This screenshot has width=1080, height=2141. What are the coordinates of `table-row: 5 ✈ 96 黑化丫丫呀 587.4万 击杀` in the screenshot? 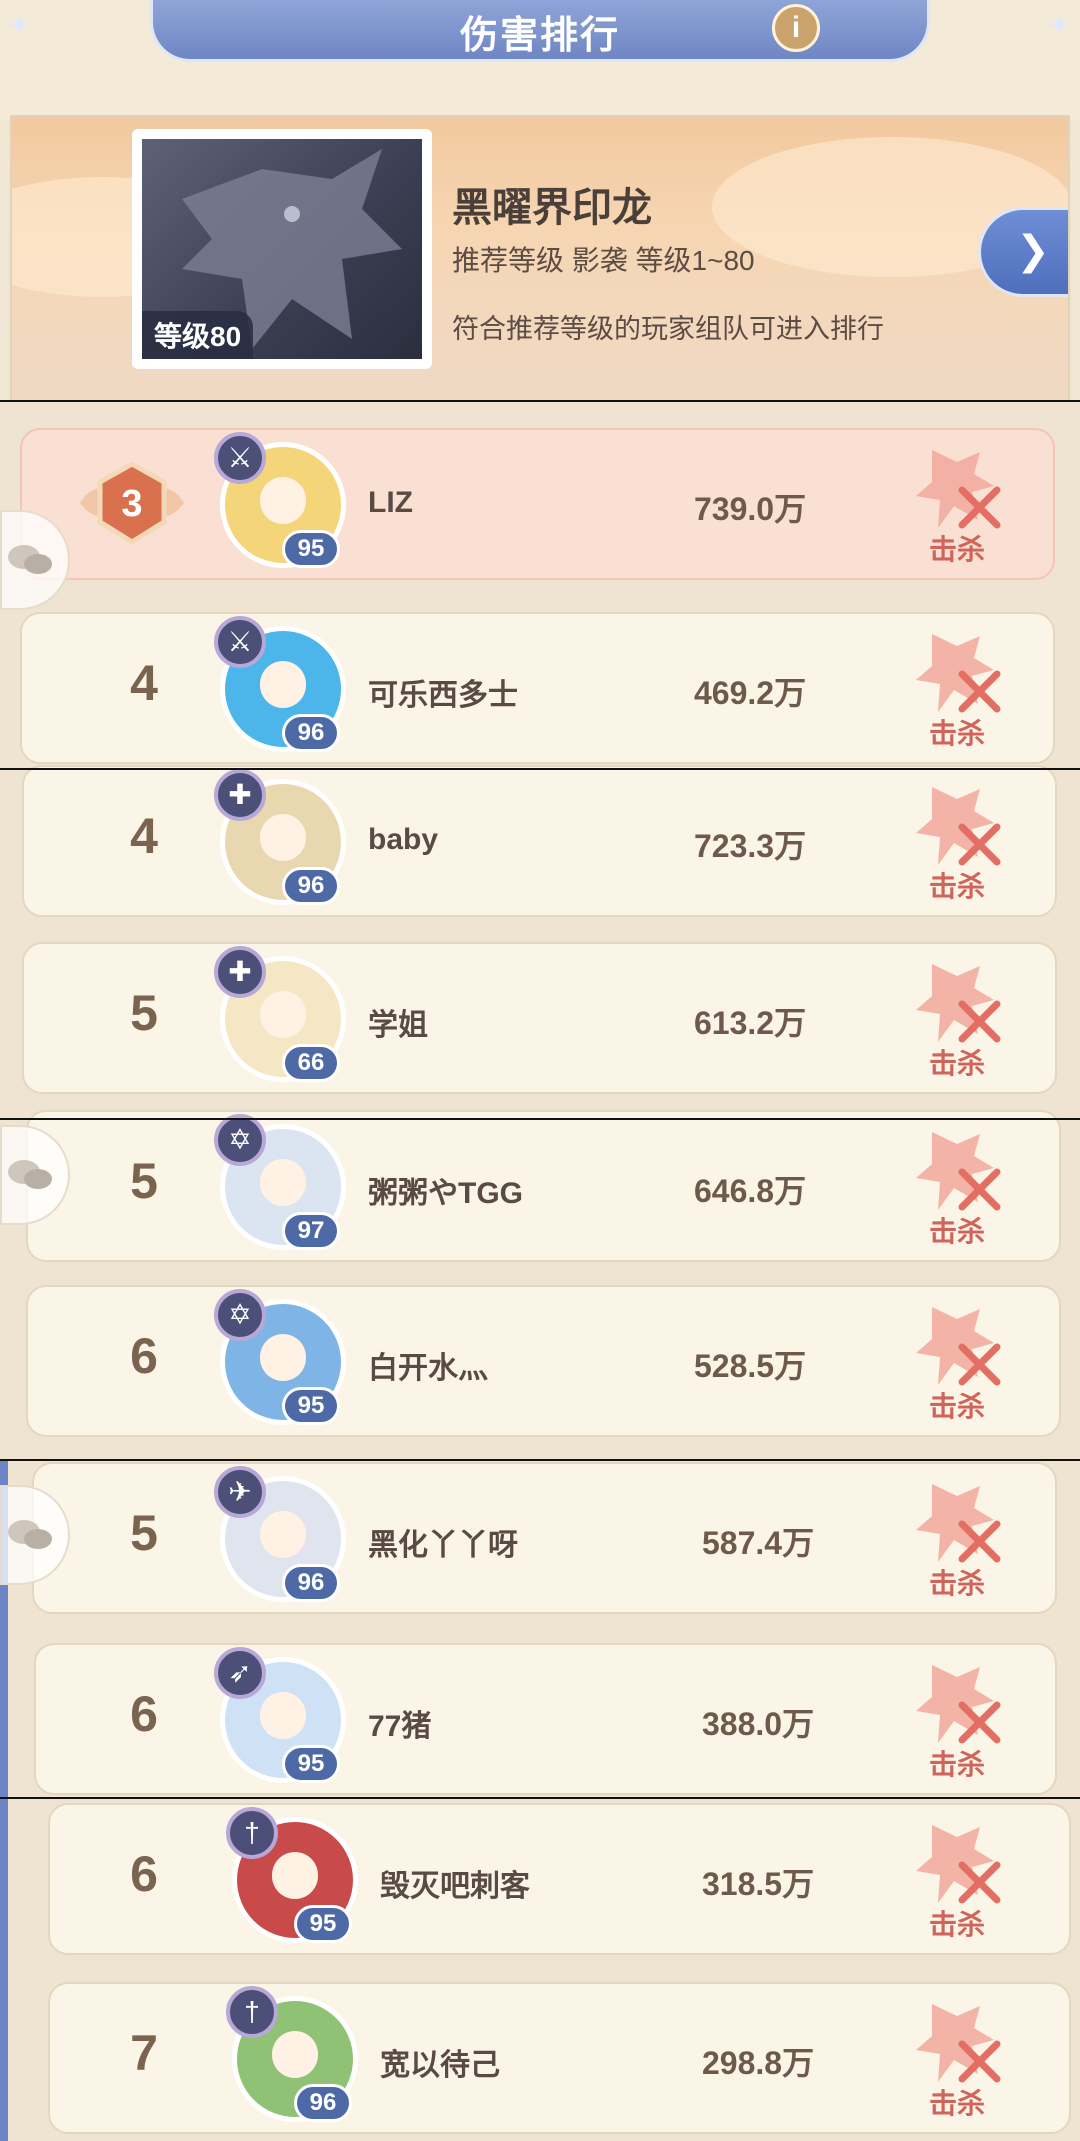 It's located at (544, 1538).